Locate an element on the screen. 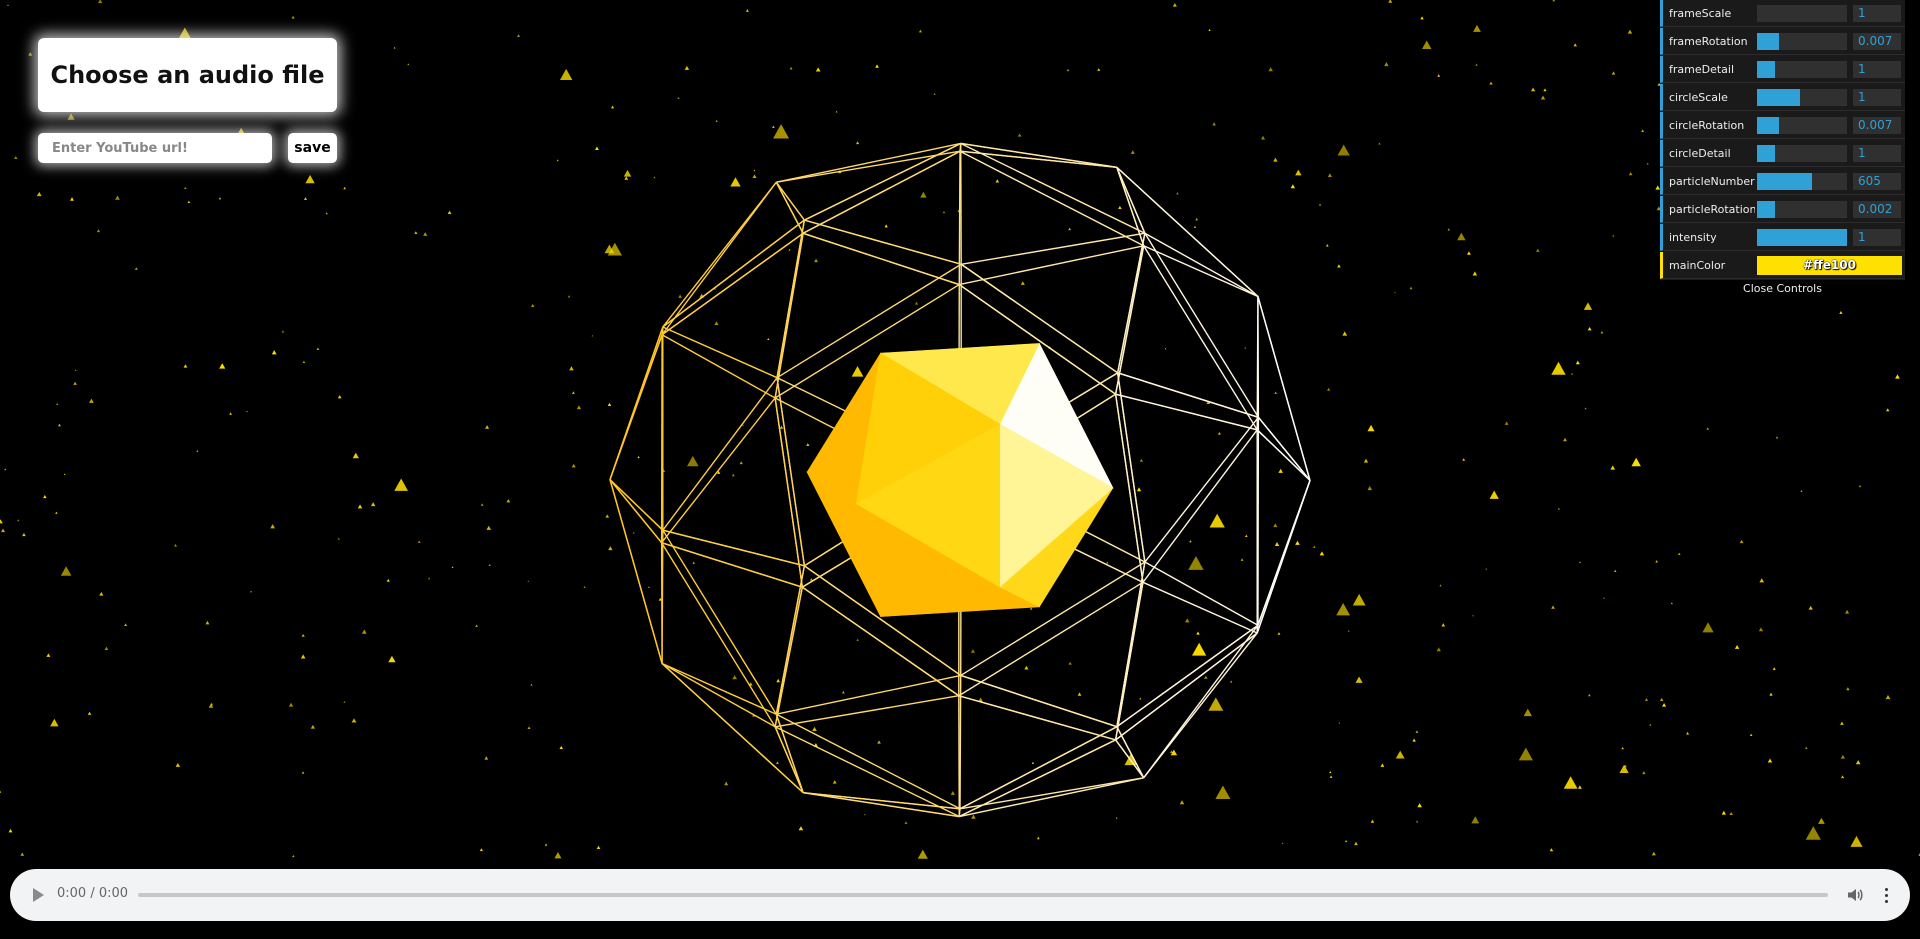  close-controls-button: Close Controls is located at coordinates (1782, 289).